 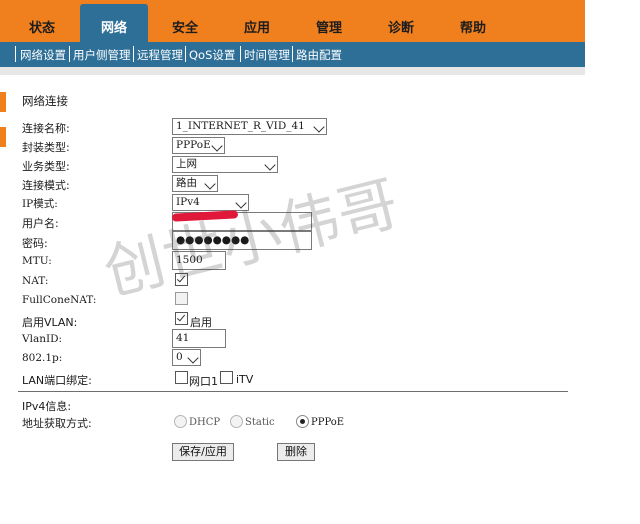 I want to click on conn-name-value: 1_INTERNET_R_VID_41, so click(x=240, y=126).